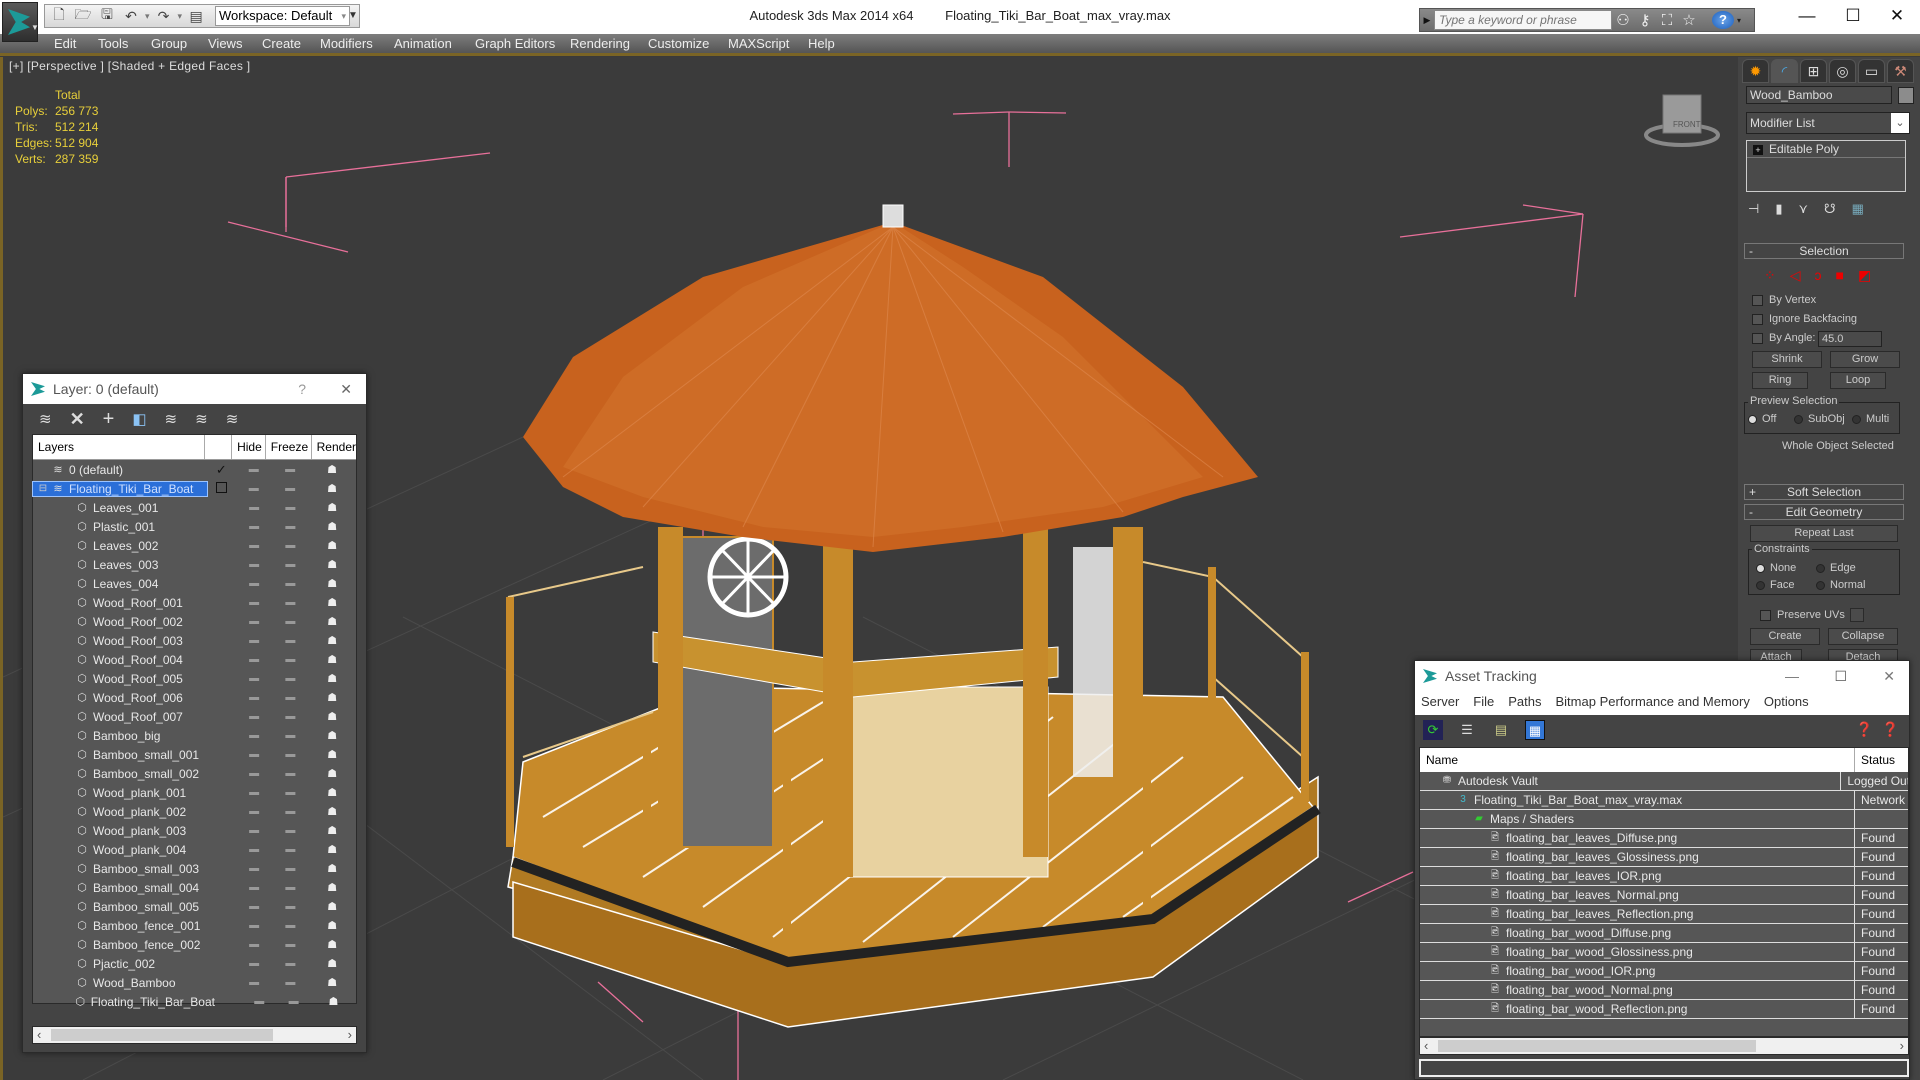 Image resolution: width=1920 pixels, height=1080 pixels. I want to click on layer-name-cell: ⬡ Leaves_002, so click(120, 546).